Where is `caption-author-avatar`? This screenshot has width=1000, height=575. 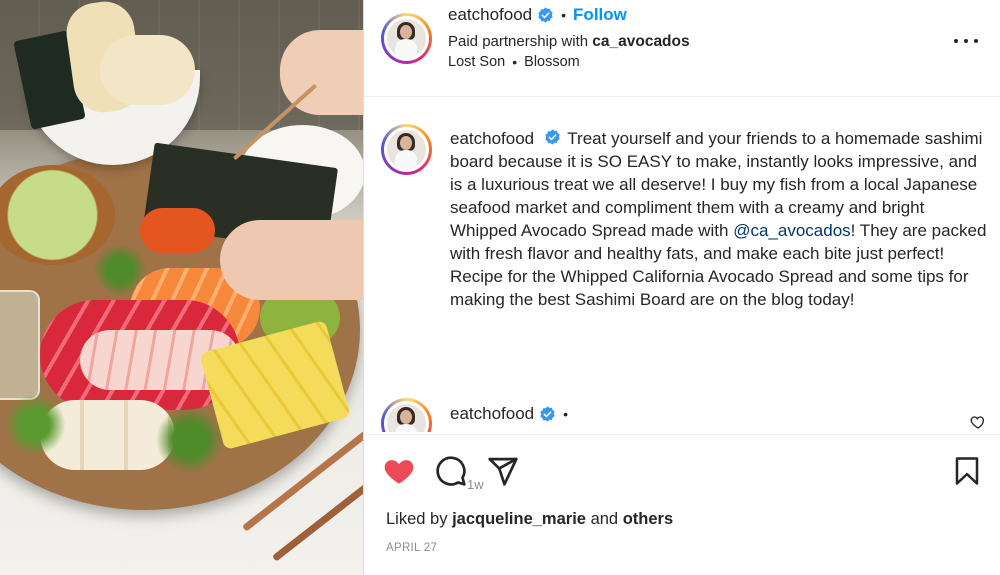
caption-author-avatar is located at coordinates (406, 149).